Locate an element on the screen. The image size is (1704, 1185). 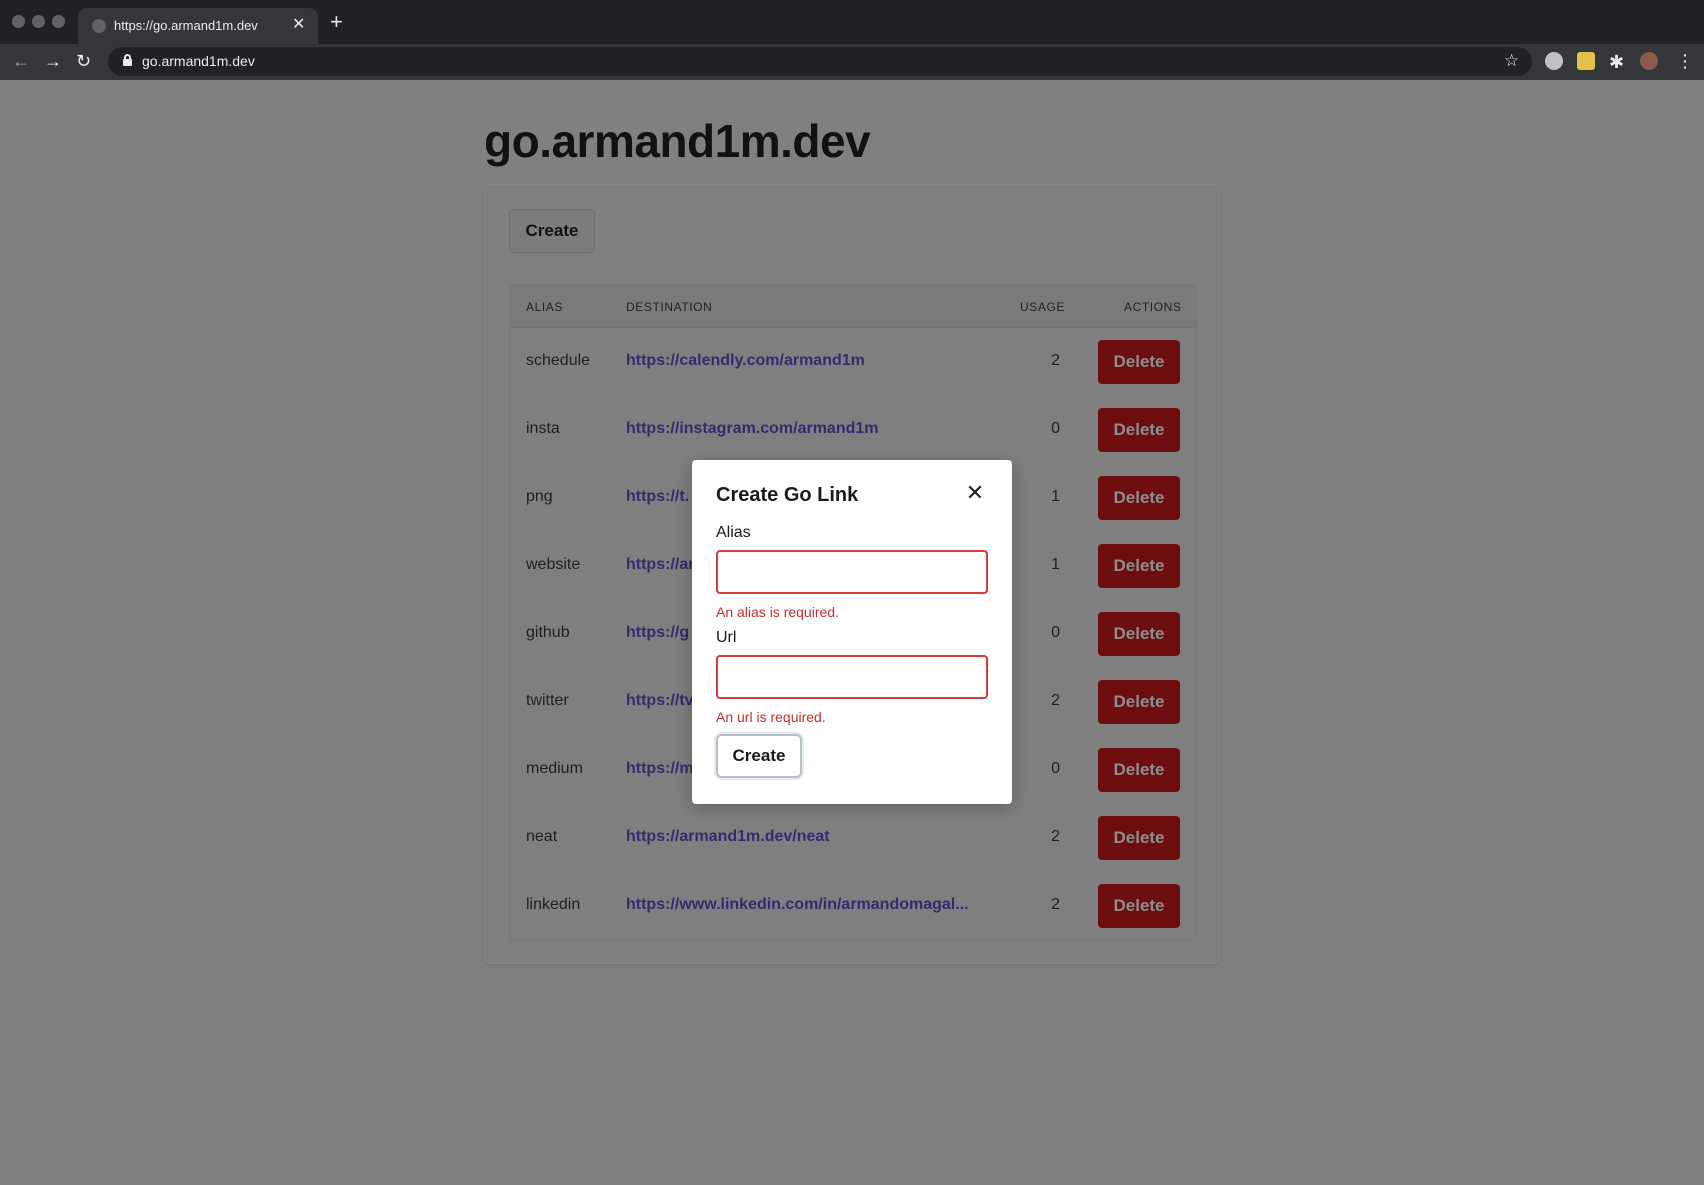
table-row: neat https://armand1m.dev/neat 2 Delete is located at coordinates (853, 838).